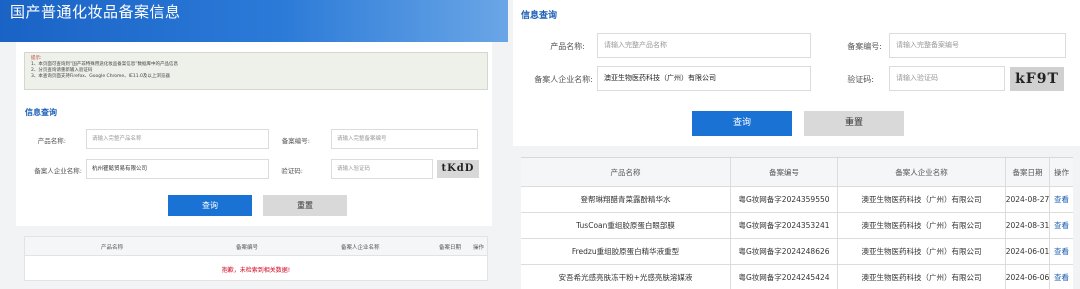 The height and width of the screenshot is (289, 1080). I want to click on record-no-cell: 粤G妆网备字2024353241, so click(784, 225).